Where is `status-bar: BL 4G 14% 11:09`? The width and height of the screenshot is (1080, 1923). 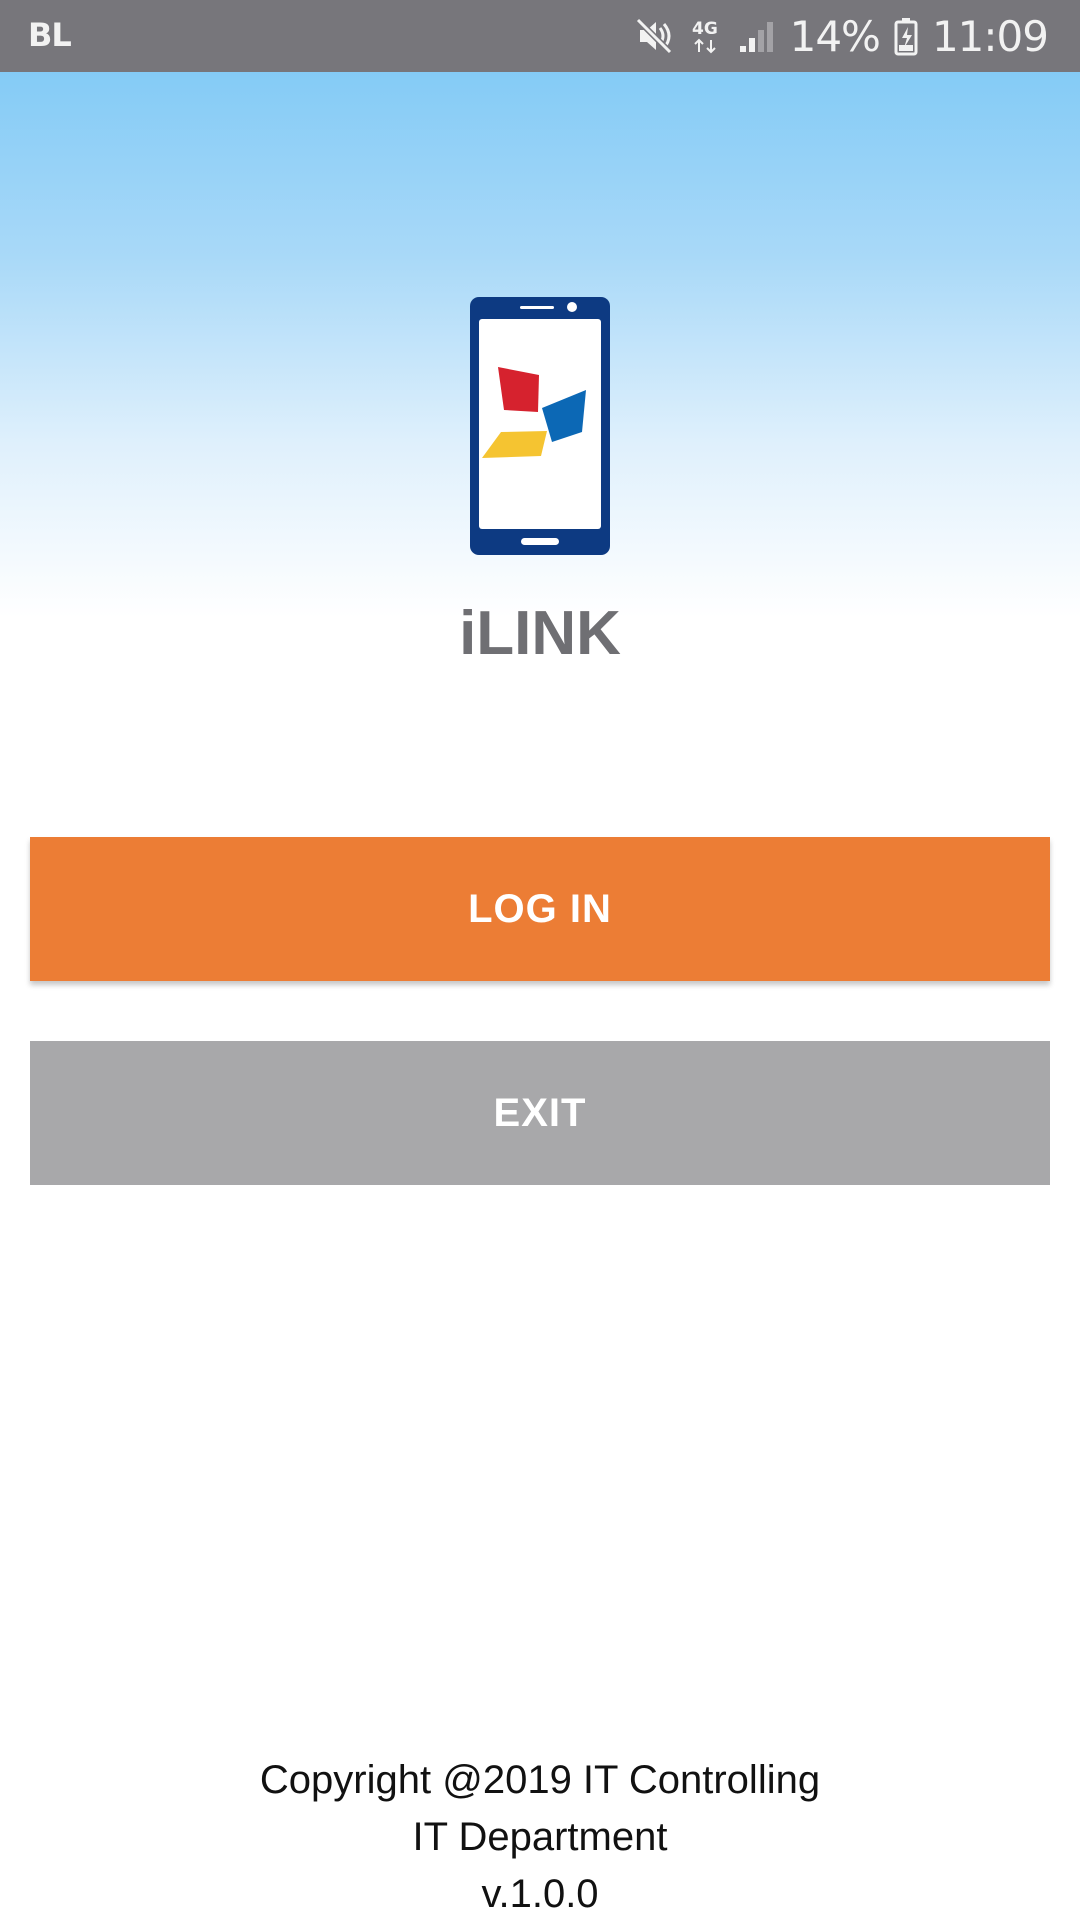
status-bar: BL 4G 14% 11:09 is located at coordinates (540, 36).